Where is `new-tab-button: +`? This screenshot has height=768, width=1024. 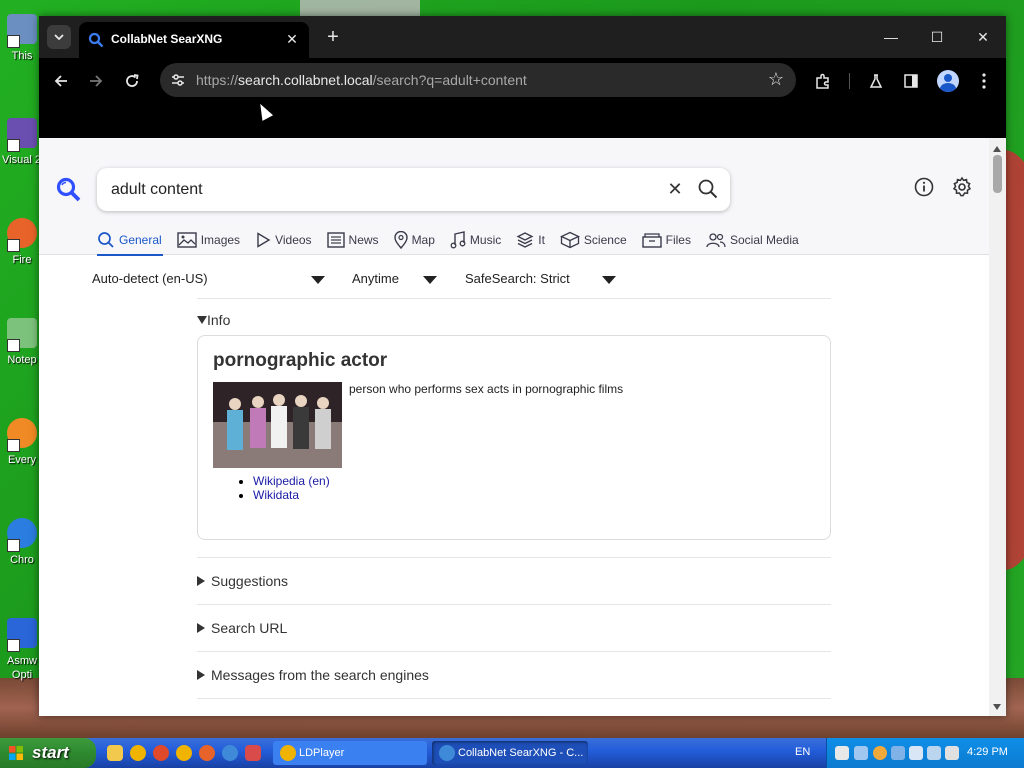 new-tab-button: + is located at coordinates (333, 37).